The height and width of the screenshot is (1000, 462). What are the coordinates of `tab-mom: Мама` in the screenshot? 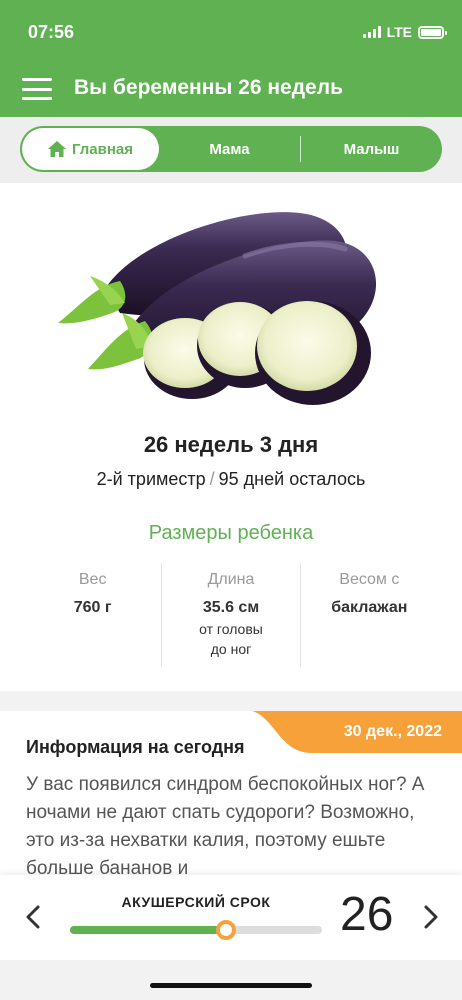 It's located at (229, 149).